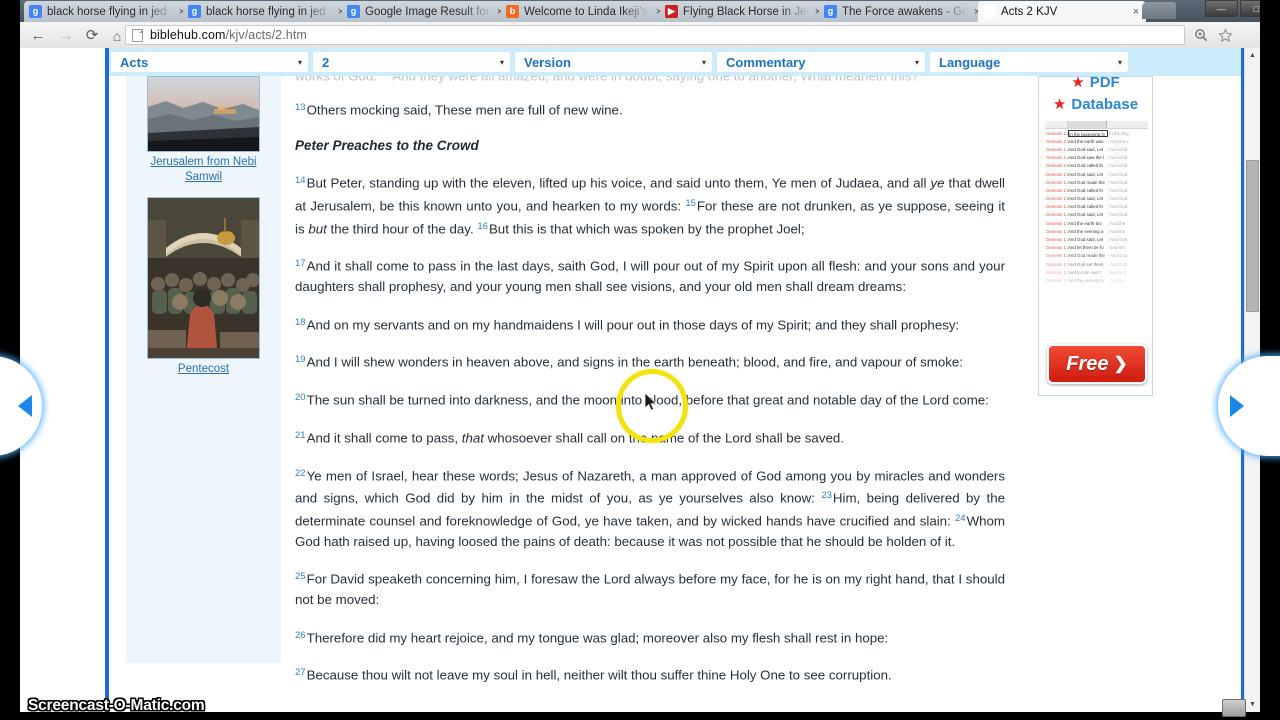 The height and width of the screenshot is (720, 1280). What do you see at coordinates (1096, 207) in the screenshot?
I see `spreadsheet-row: Genesis 1:10And God called thAnd God` at bounding box center [1096, 207].